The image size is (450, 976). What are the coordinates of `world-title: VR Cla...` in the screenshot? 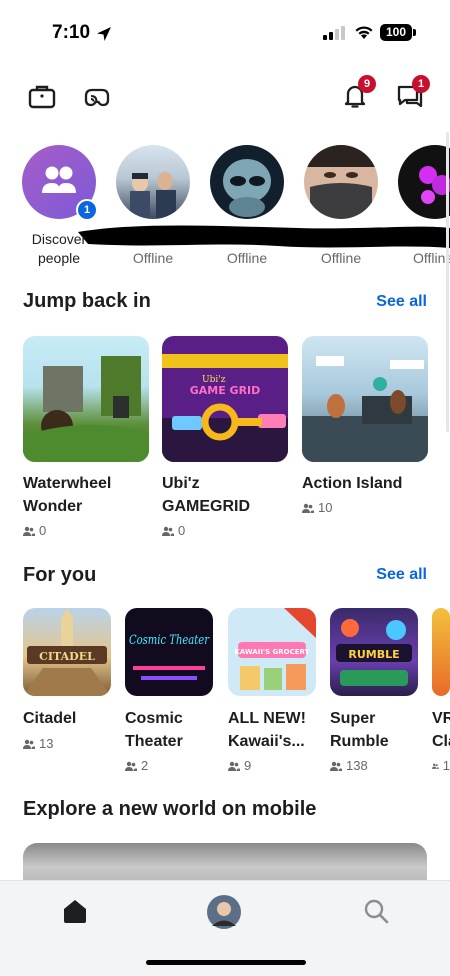 It's located at (441, 730).